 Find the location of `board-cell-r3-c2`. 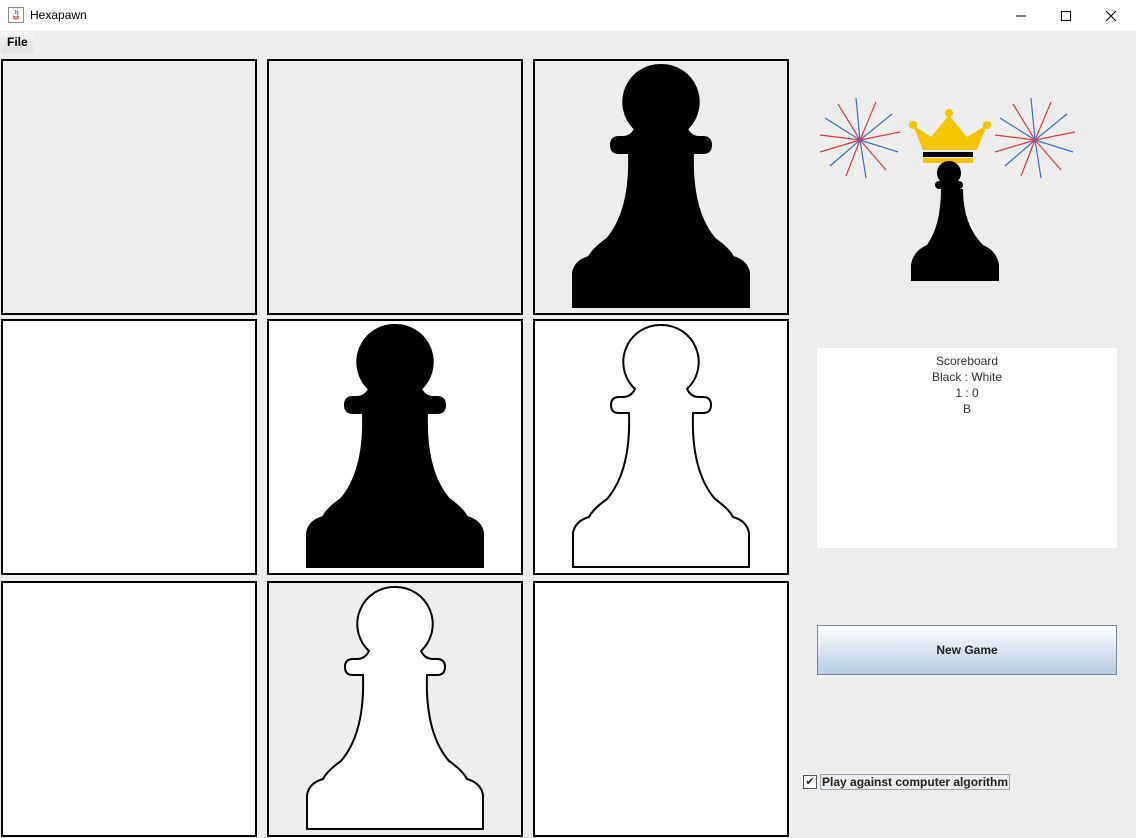

board-cell-r3-c2 is located at coordinates (395, 709).